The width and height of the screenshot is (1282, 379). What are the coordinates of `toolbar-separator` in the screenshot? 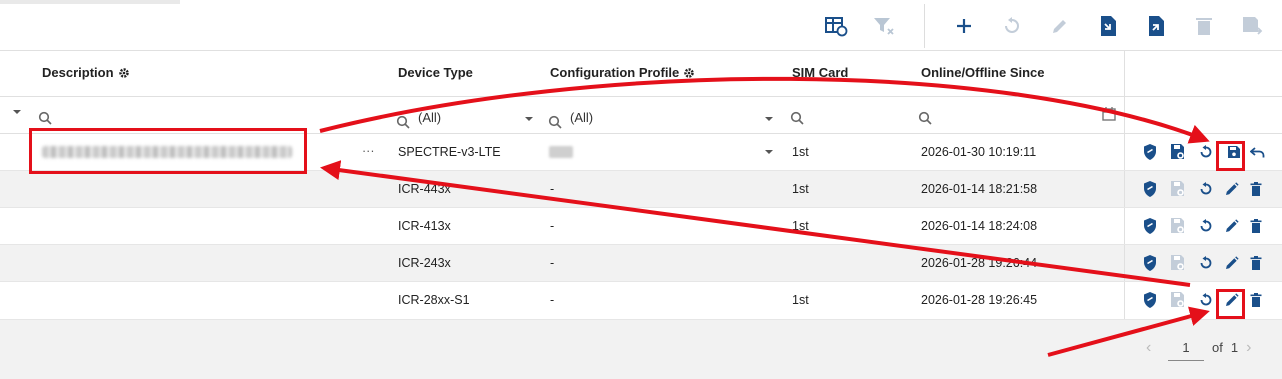 It's located at (924, 26).